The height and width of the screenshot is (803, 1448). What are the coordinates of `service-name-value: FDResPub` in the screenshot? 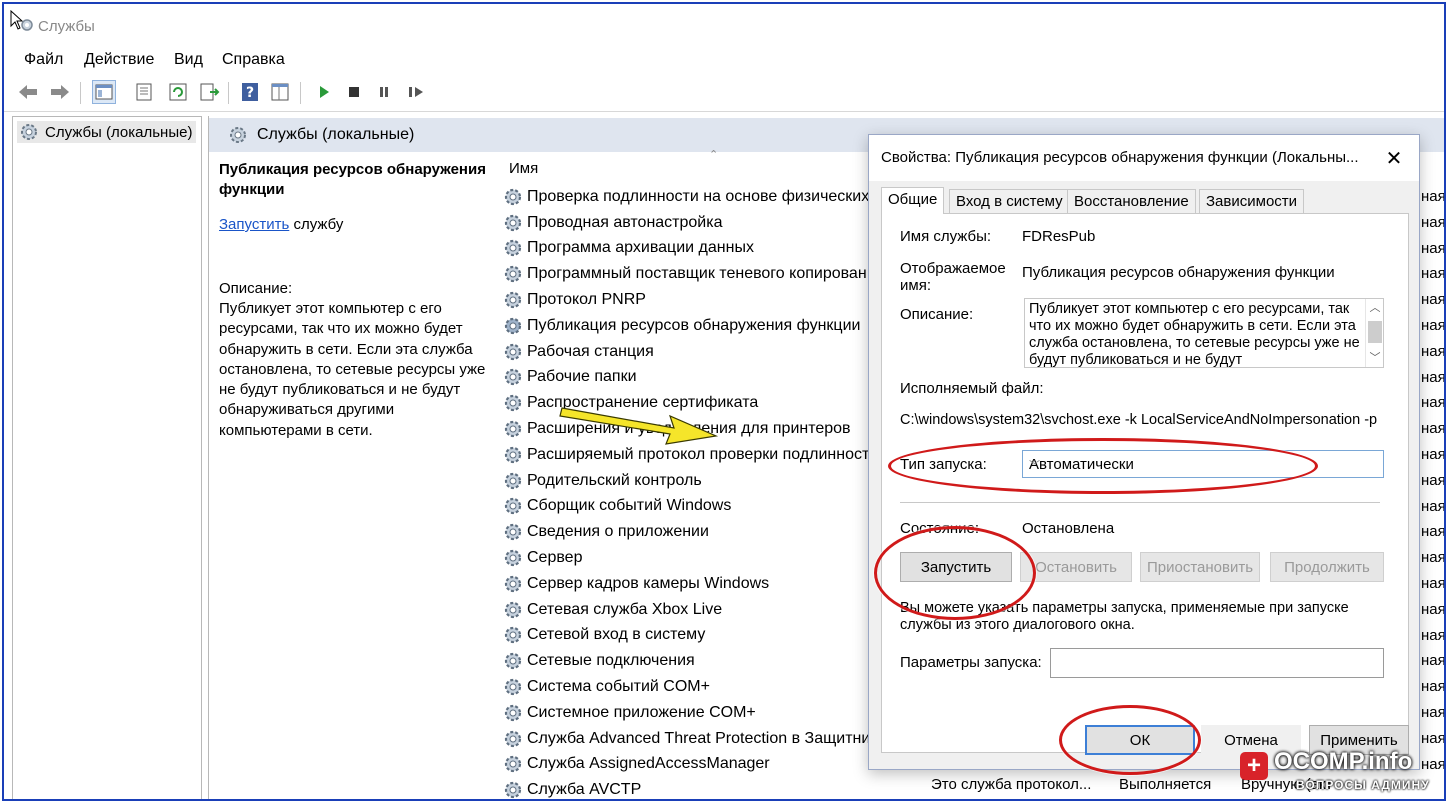 It's located at (1059, 236).